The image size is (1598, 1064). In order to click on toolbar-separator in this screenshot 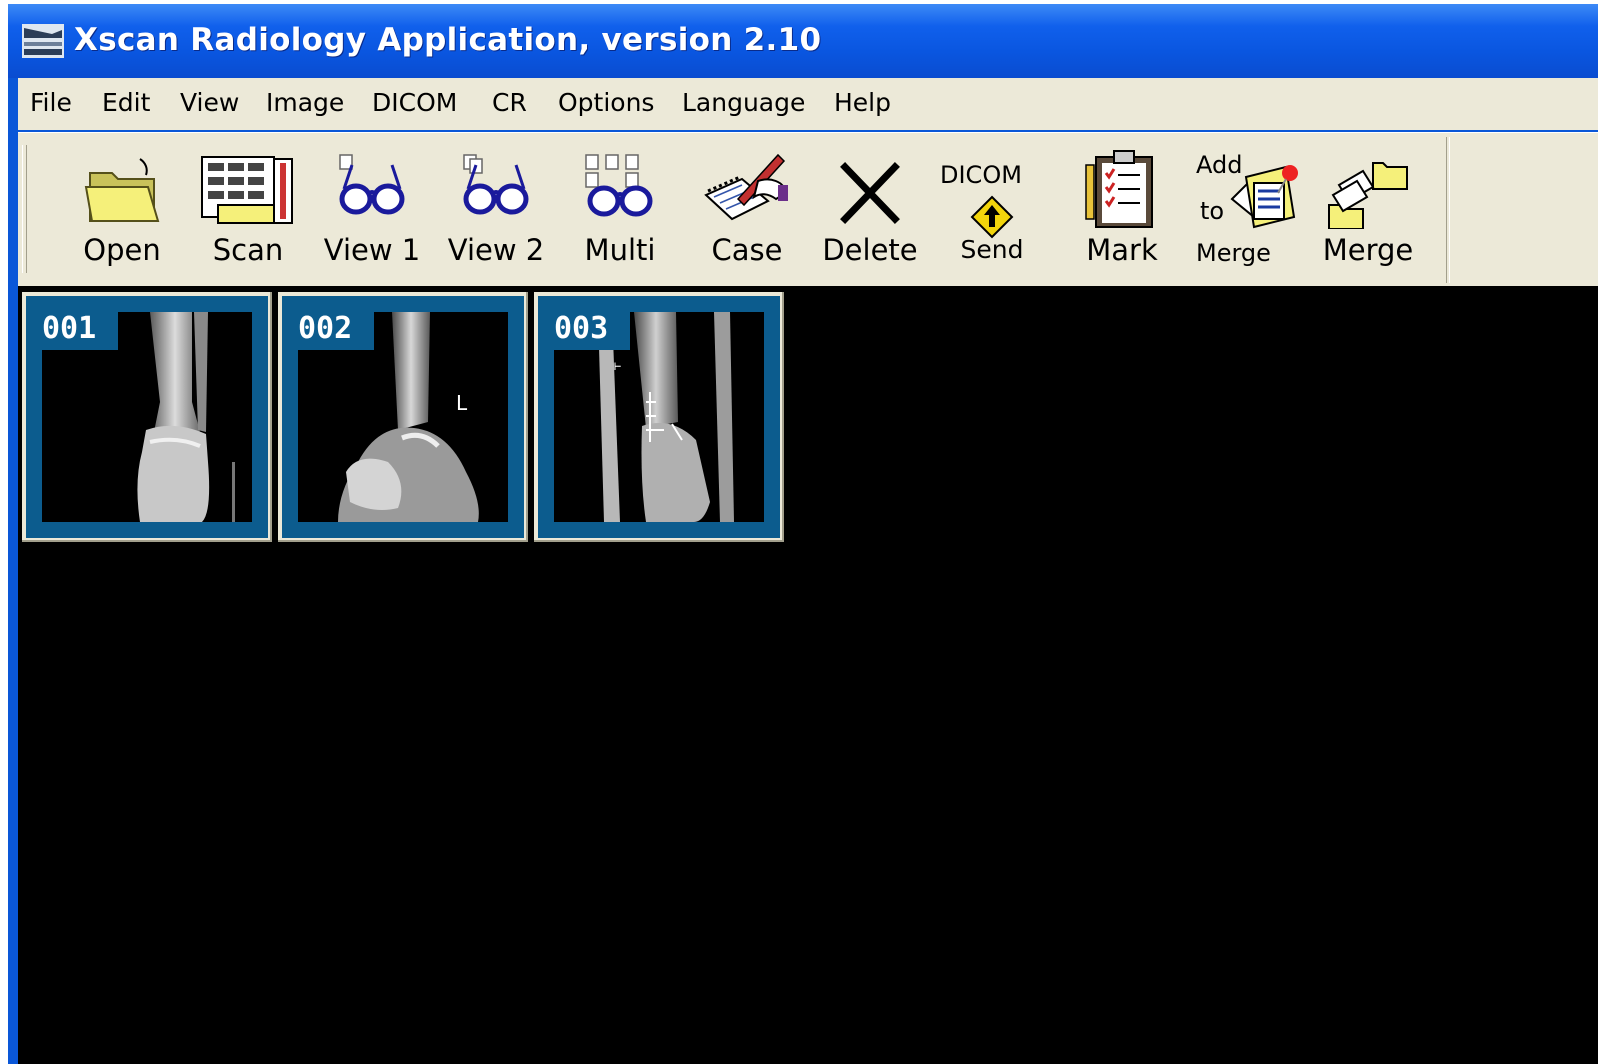, I will do `click(1448, 210)`.